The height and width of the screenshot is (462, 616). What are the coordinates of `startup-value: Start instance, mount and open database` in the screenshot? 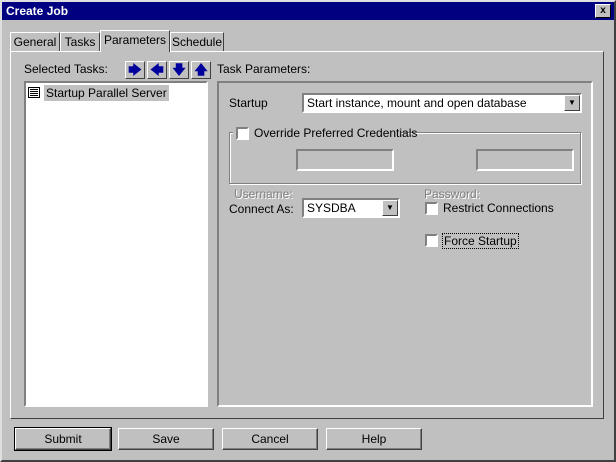 It's located at (417, 103).